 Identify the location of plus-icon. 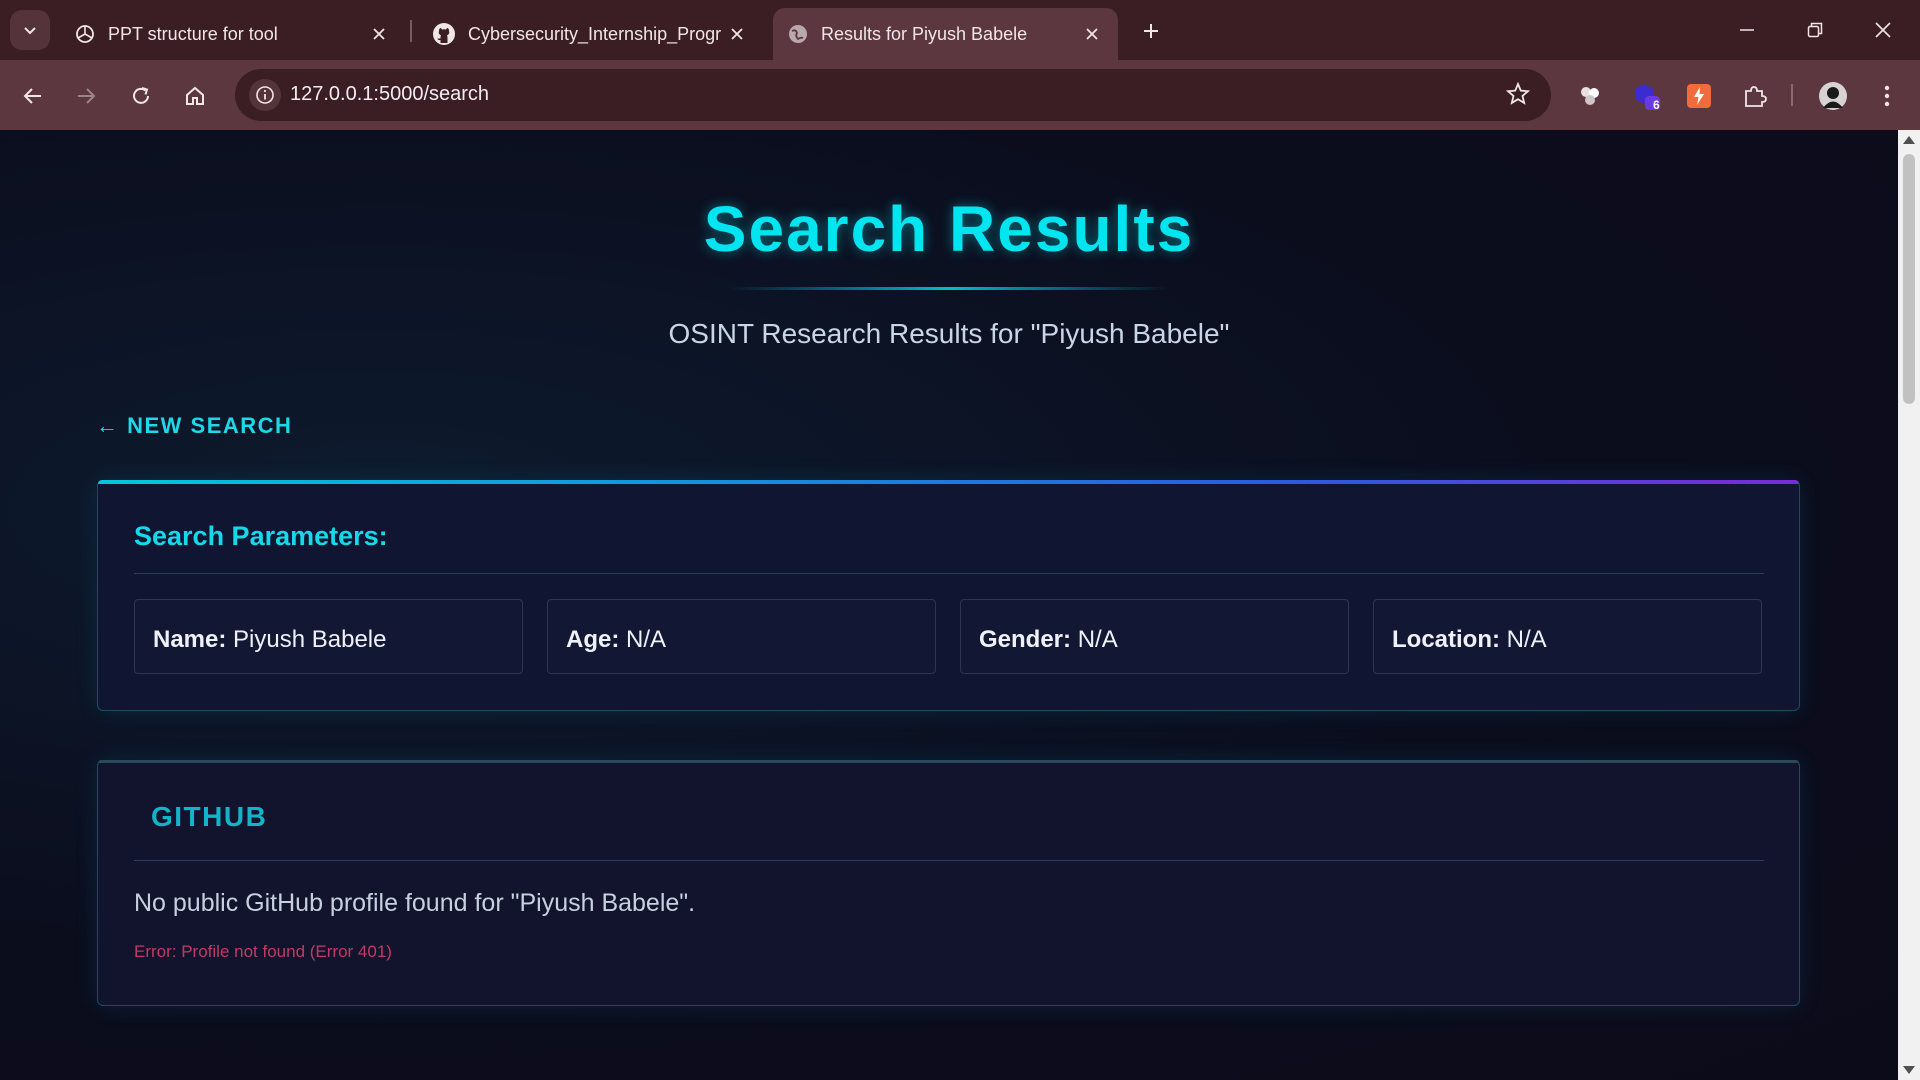
(1151, 31).